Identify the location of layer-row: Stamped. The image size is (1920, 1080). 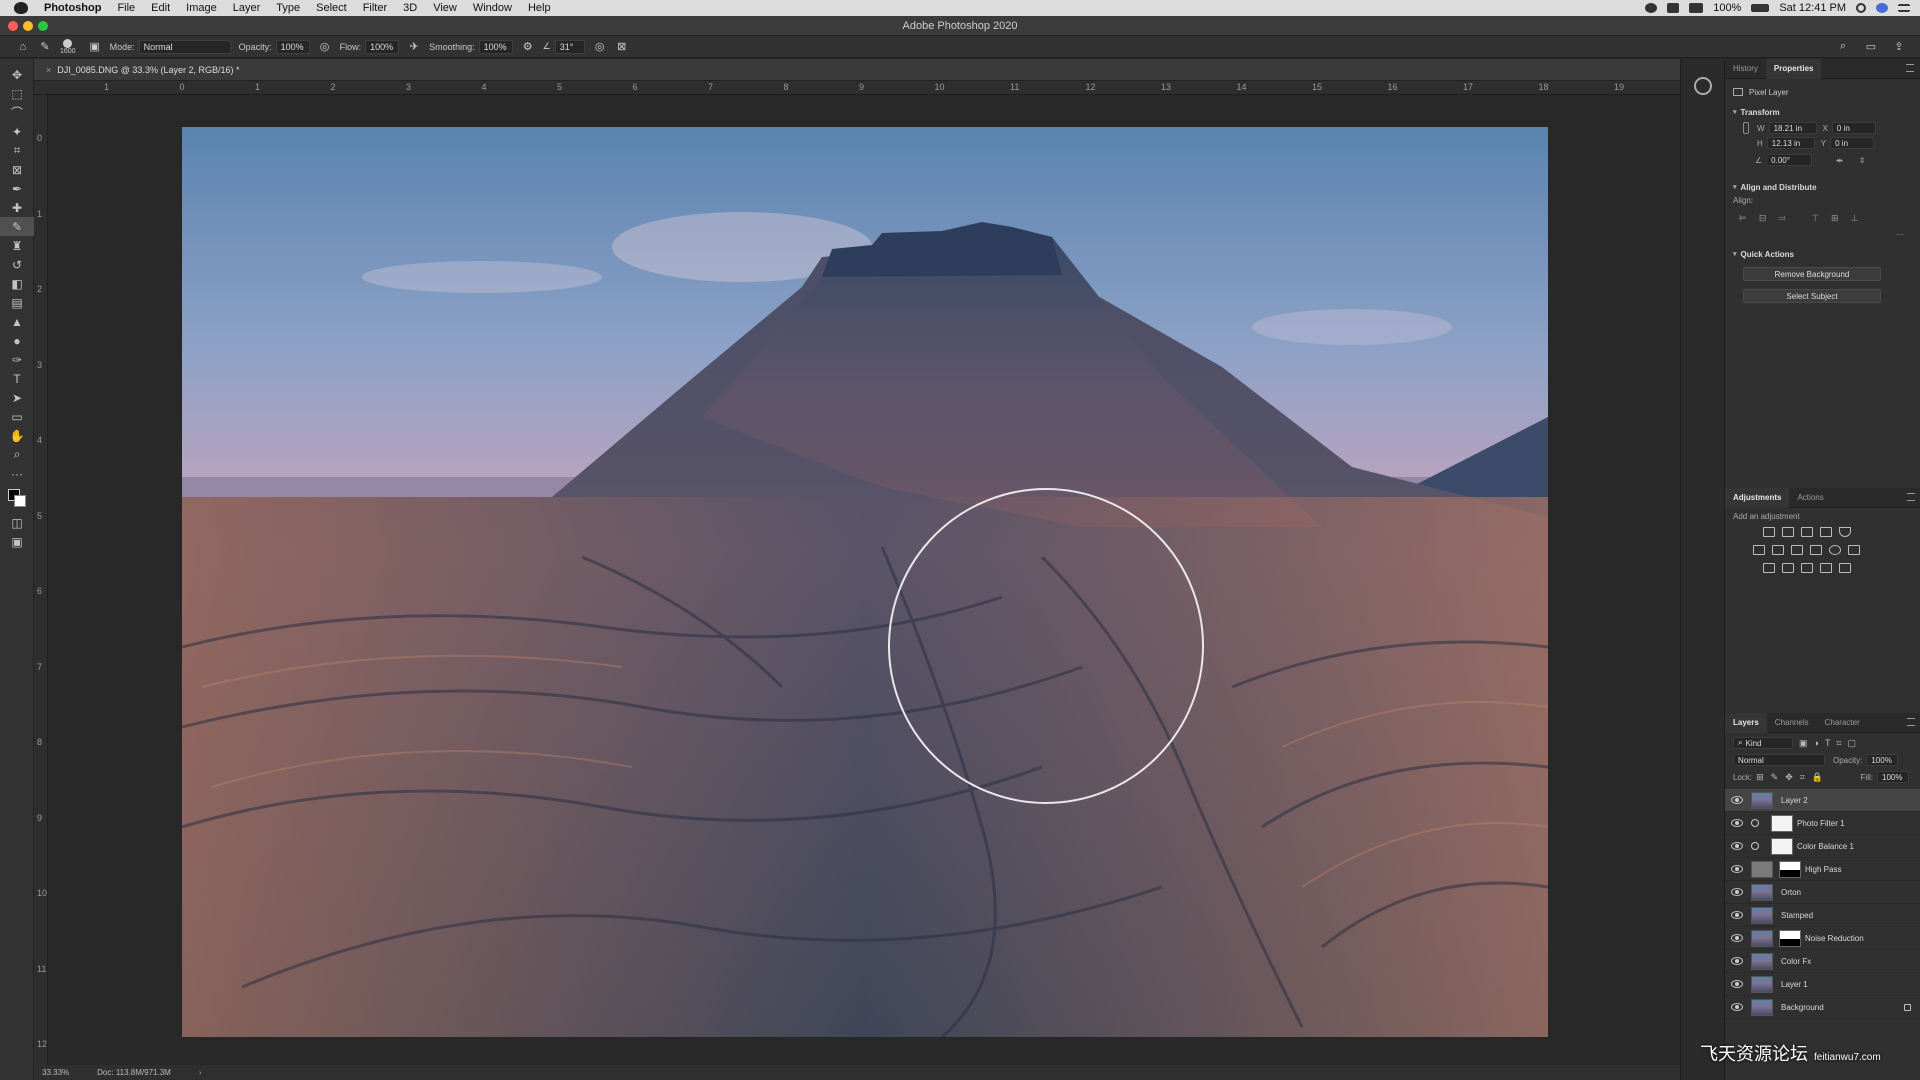
(1822, 915).